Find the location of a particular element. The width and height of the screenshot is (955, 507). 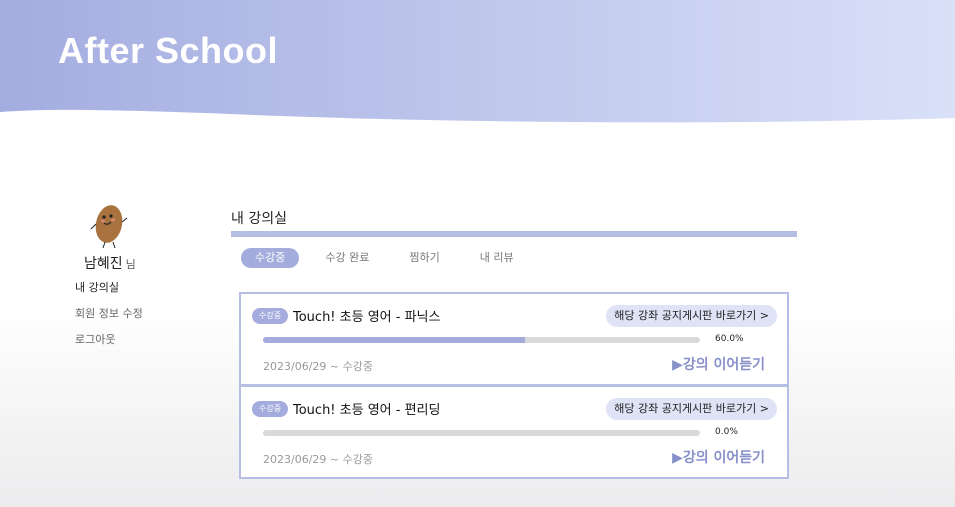

potato-character-icon is located at coordinates (109, 227).